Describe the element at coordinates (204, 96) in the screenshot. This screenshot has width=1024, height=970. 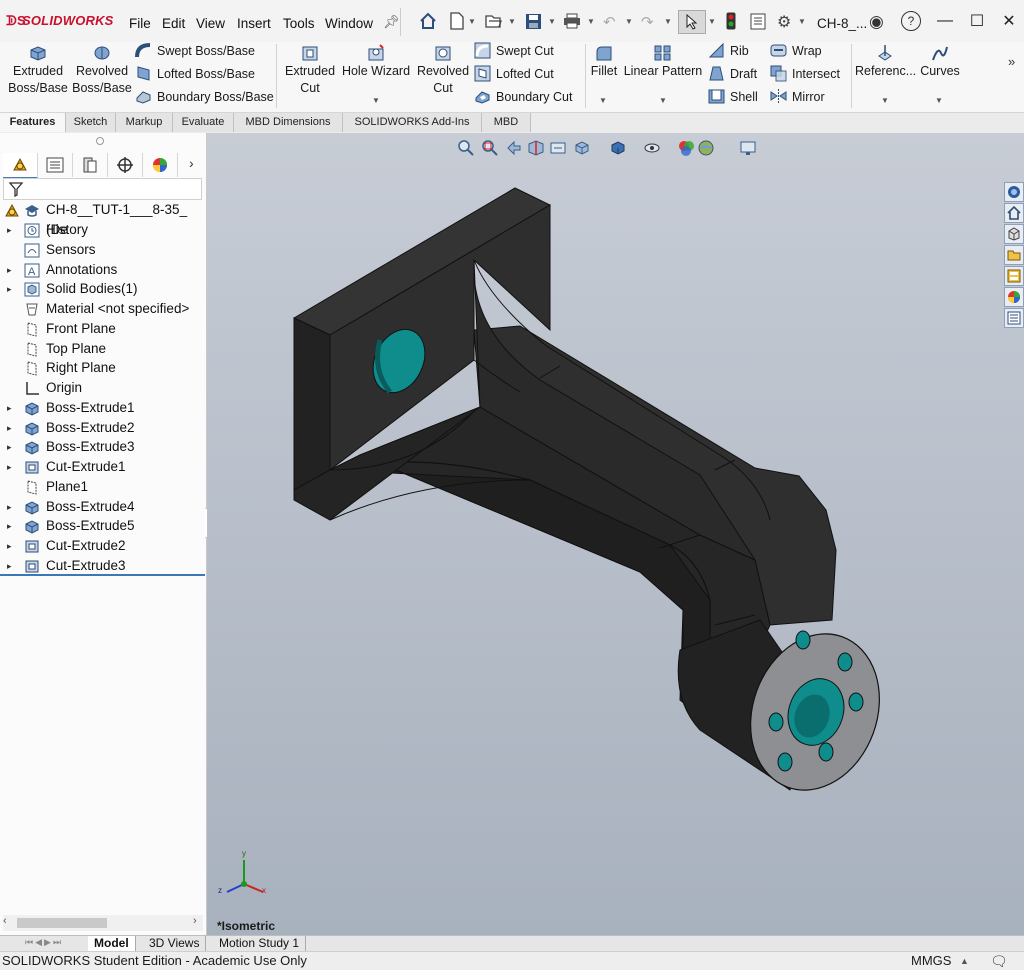
I see `boundary-boss-button: Boundary Boss/Base` at that location.